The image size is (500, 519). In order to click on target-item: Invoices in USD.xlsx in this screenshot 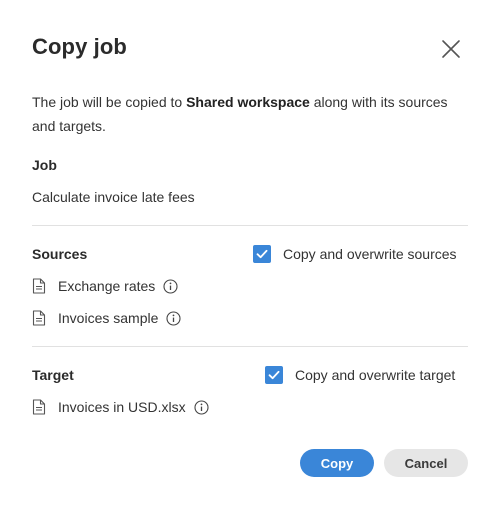, I will do `click(120, 407)`.